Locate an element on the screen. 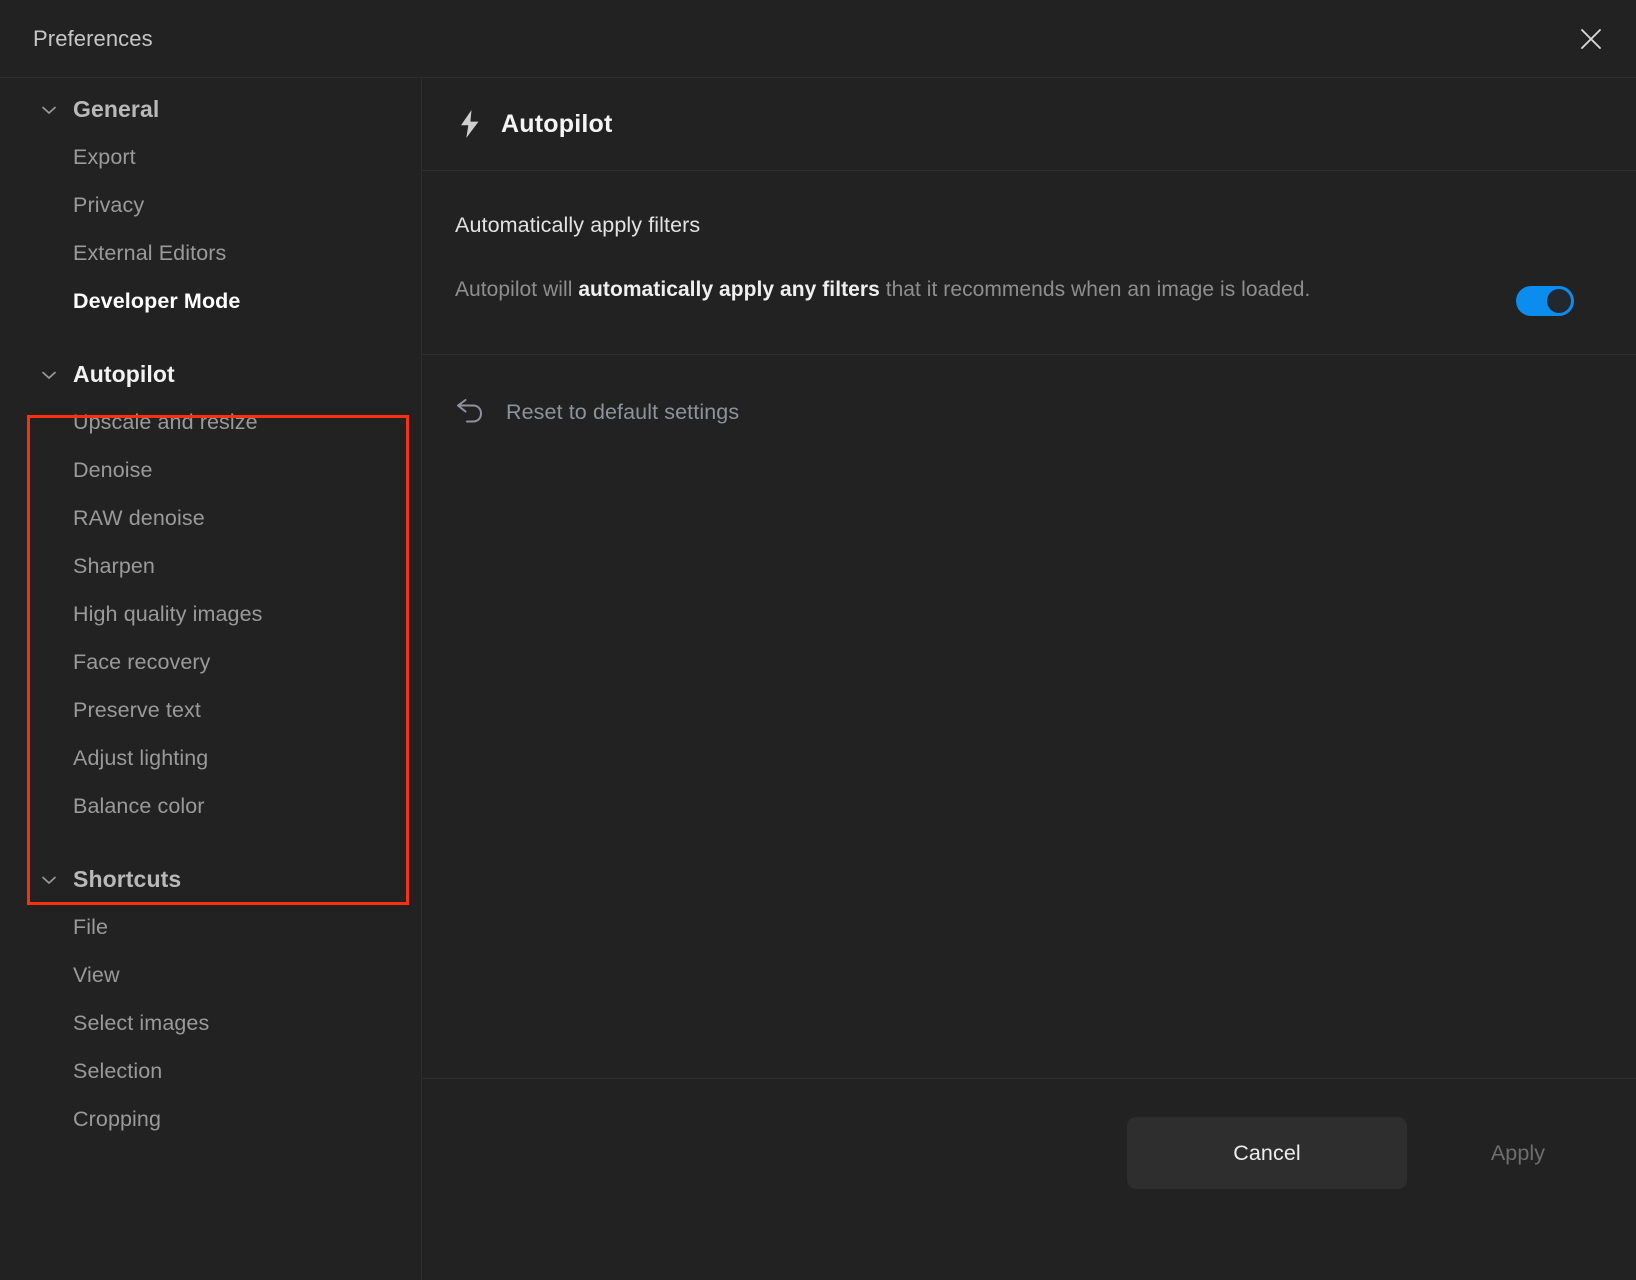 This screenshot has height=1280, width=1636. sidebar-item-balance-color: Balance color is located at coordinates (210, 806).